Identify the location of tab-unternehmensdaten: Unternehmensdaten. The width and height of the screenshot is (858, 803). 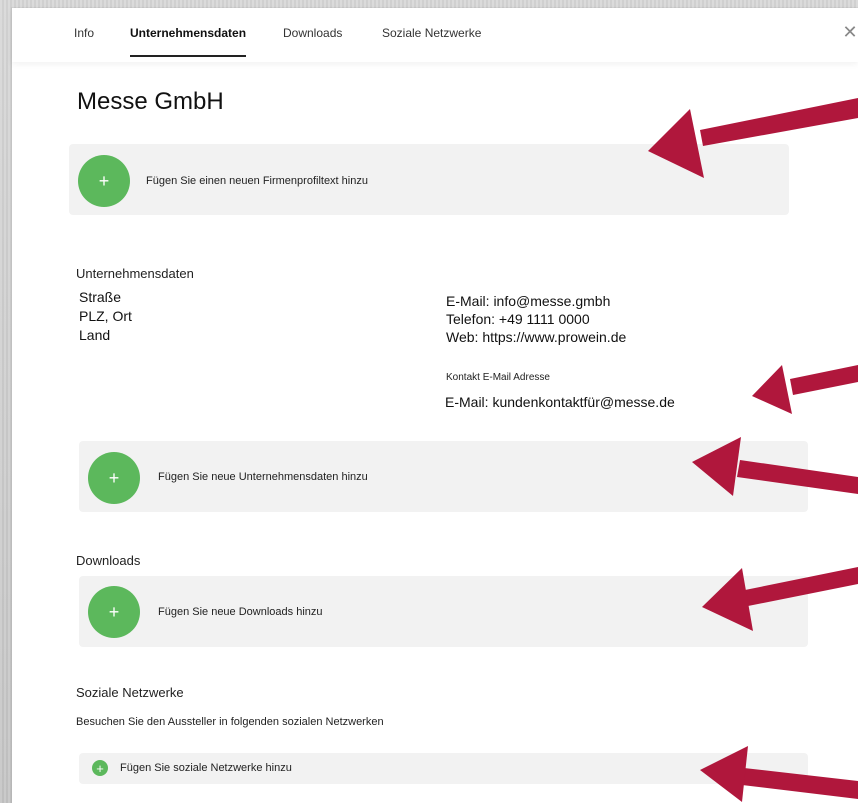
(188, 41).